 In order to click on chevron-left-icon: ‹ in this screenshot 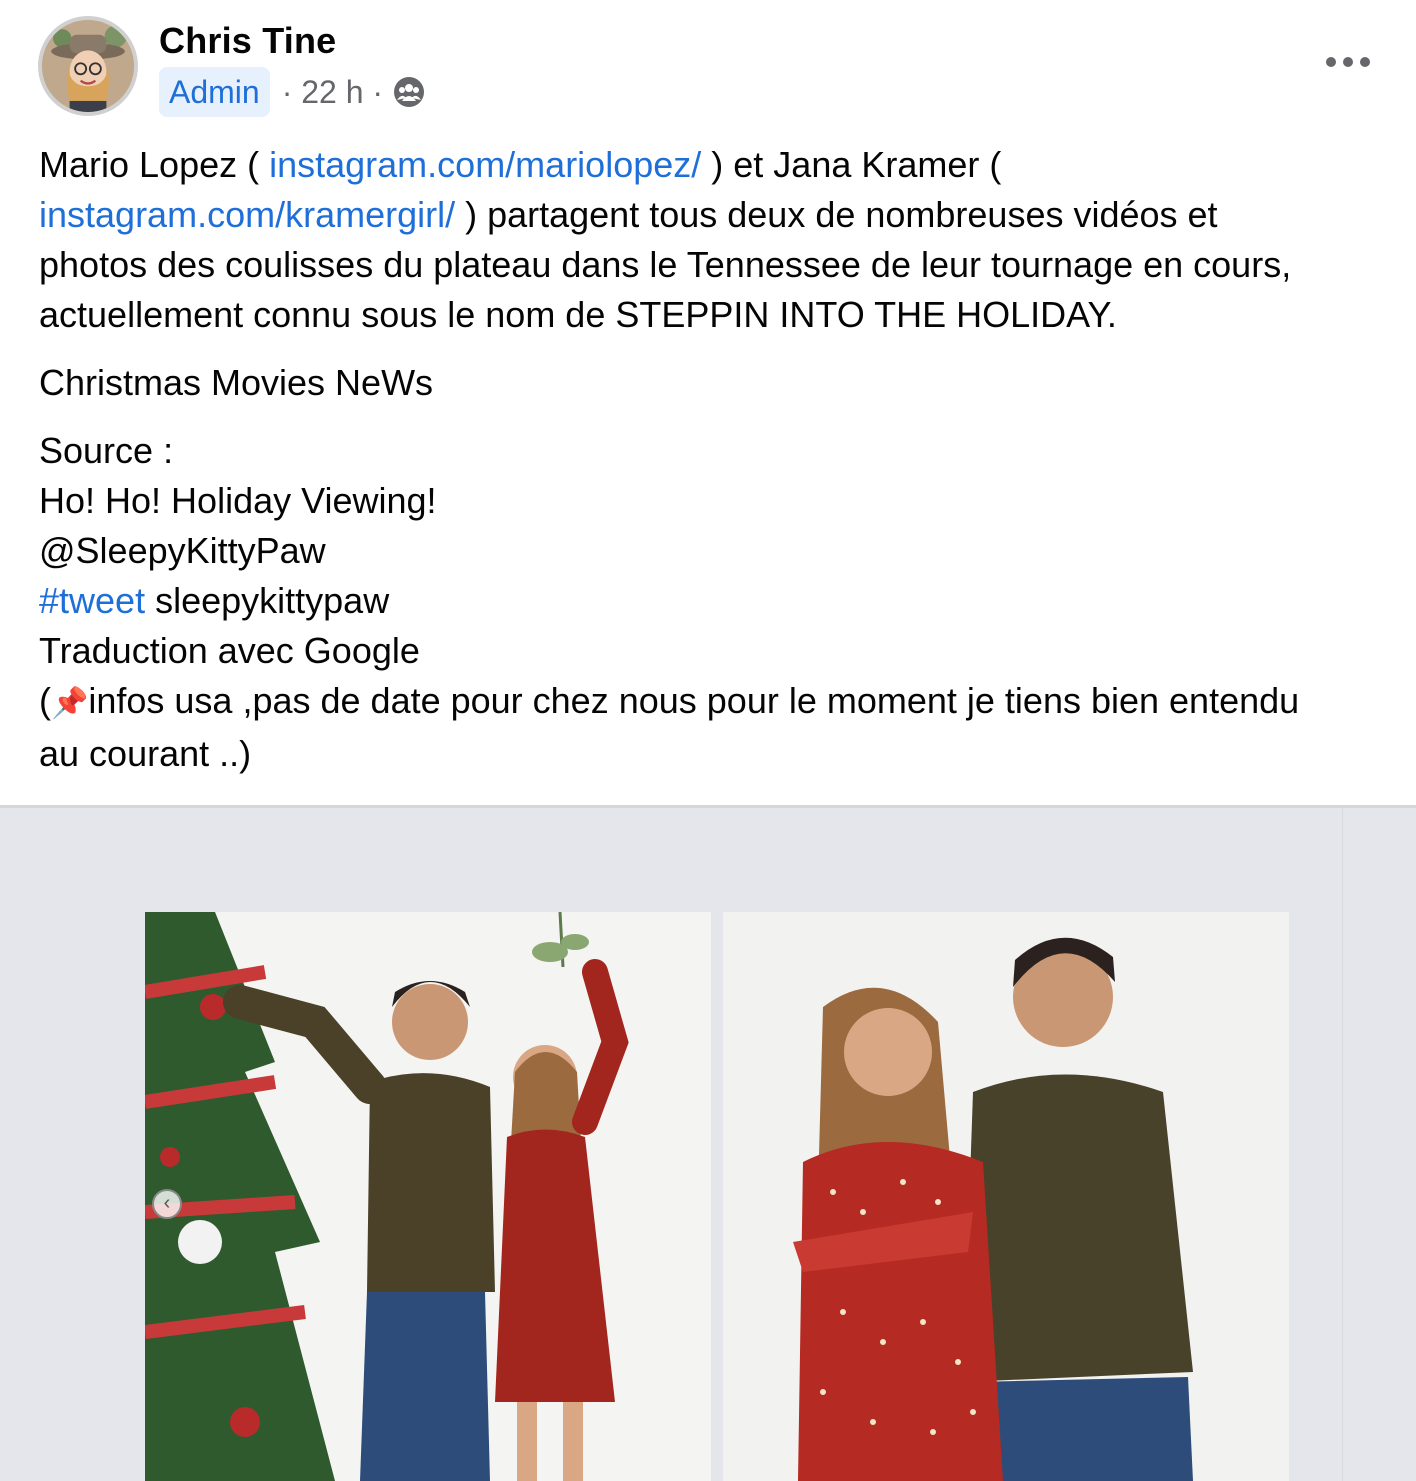, I will do `click(167, 1204)`.